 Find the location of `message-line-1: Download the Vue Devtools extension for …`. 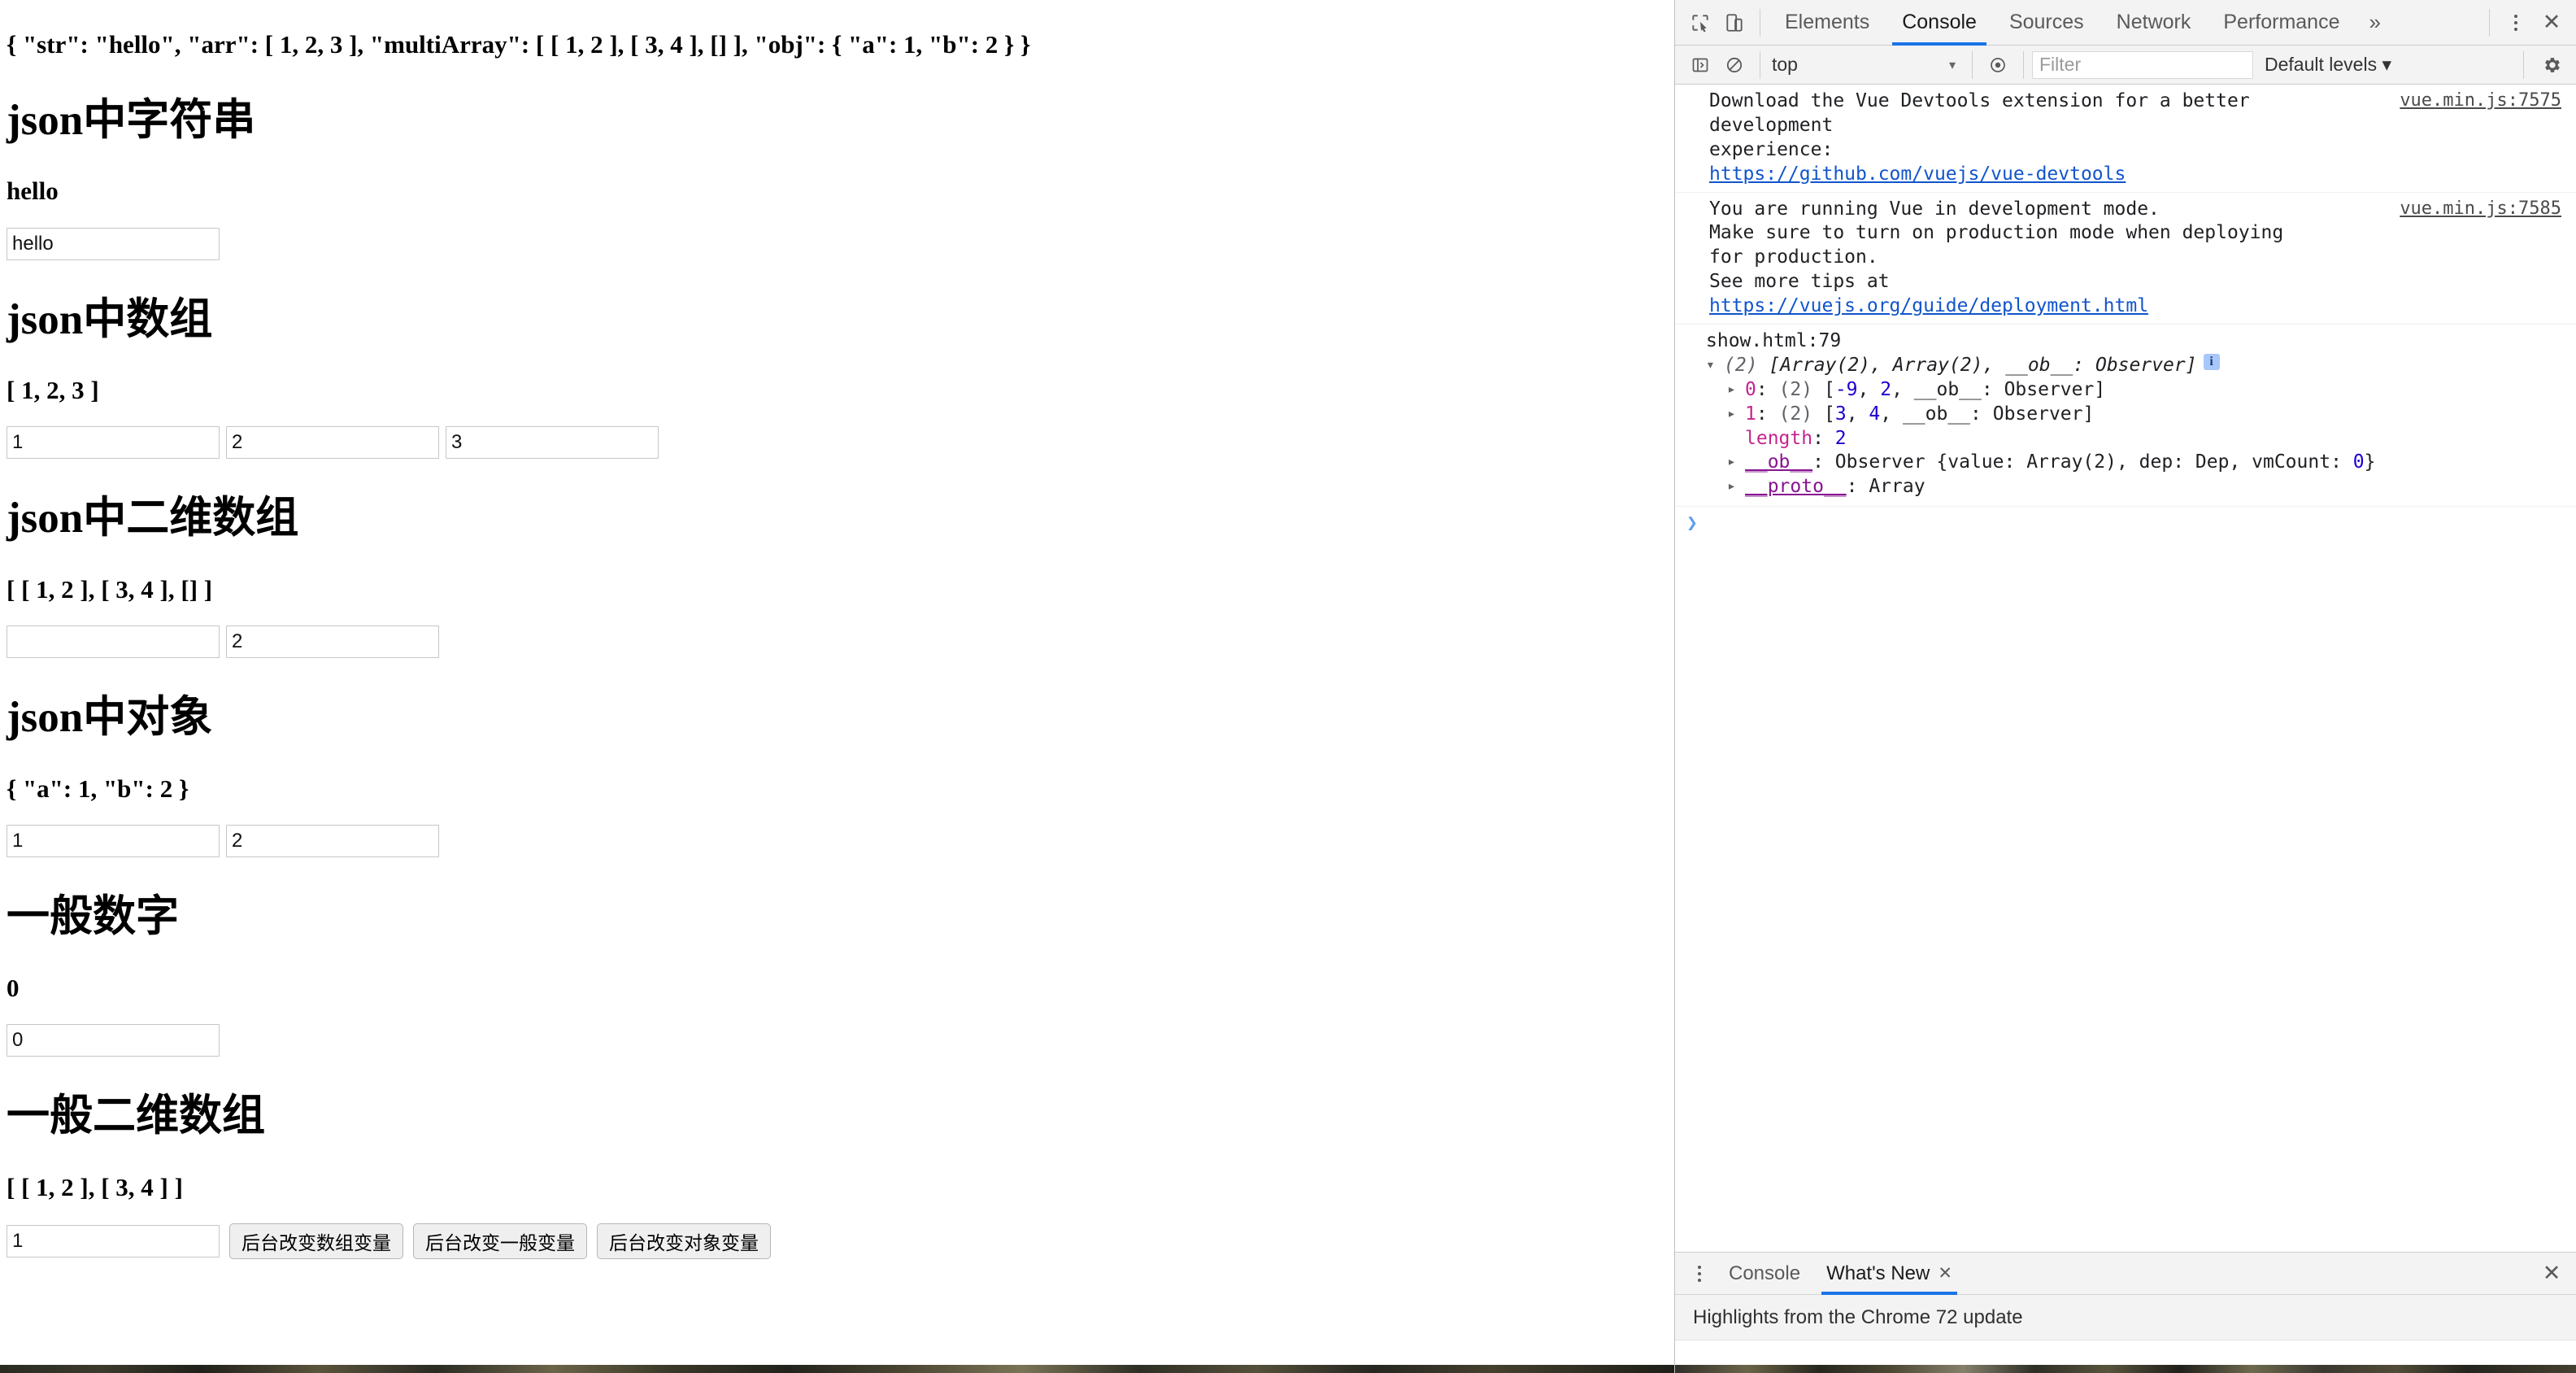

message-line-1: Download the Vue Devtools extension for … is located at coordinates (1985, 113).